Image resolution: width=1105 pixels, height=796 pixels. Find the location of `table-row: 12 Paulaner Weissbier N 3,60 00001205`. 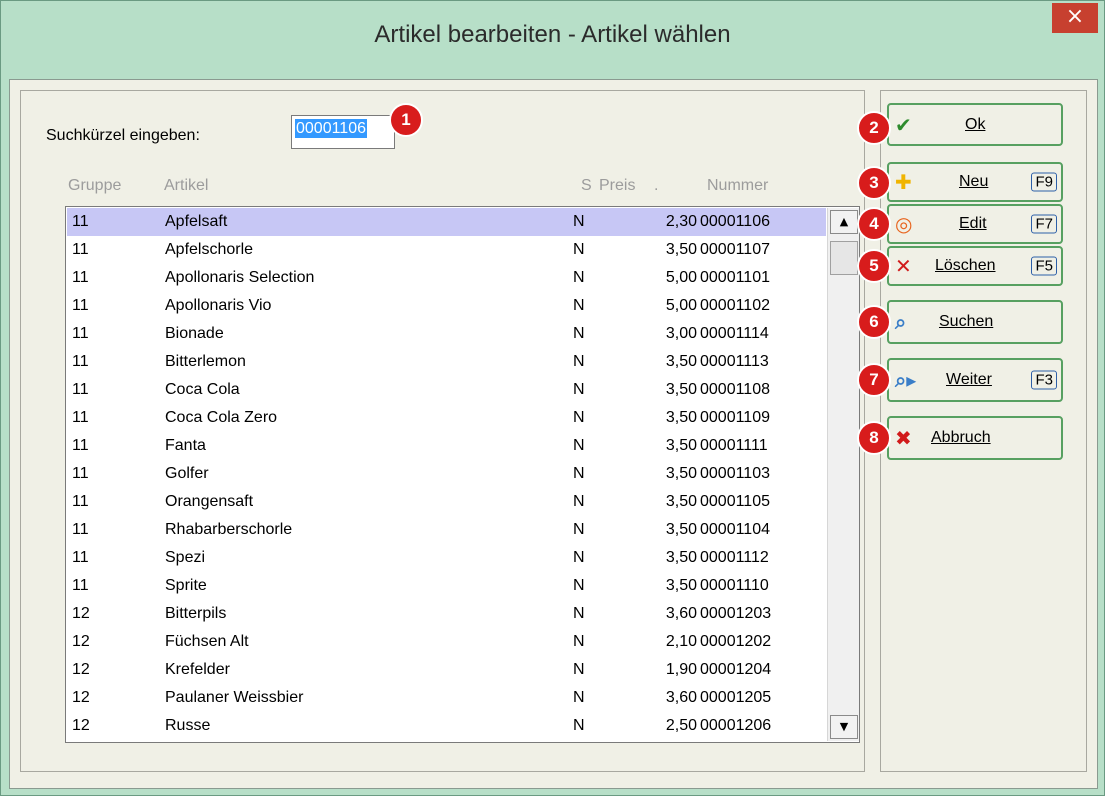

table-row: 12 Paulaner Weissbier N 3,60 00001205 is located at coordinates (446, 698).